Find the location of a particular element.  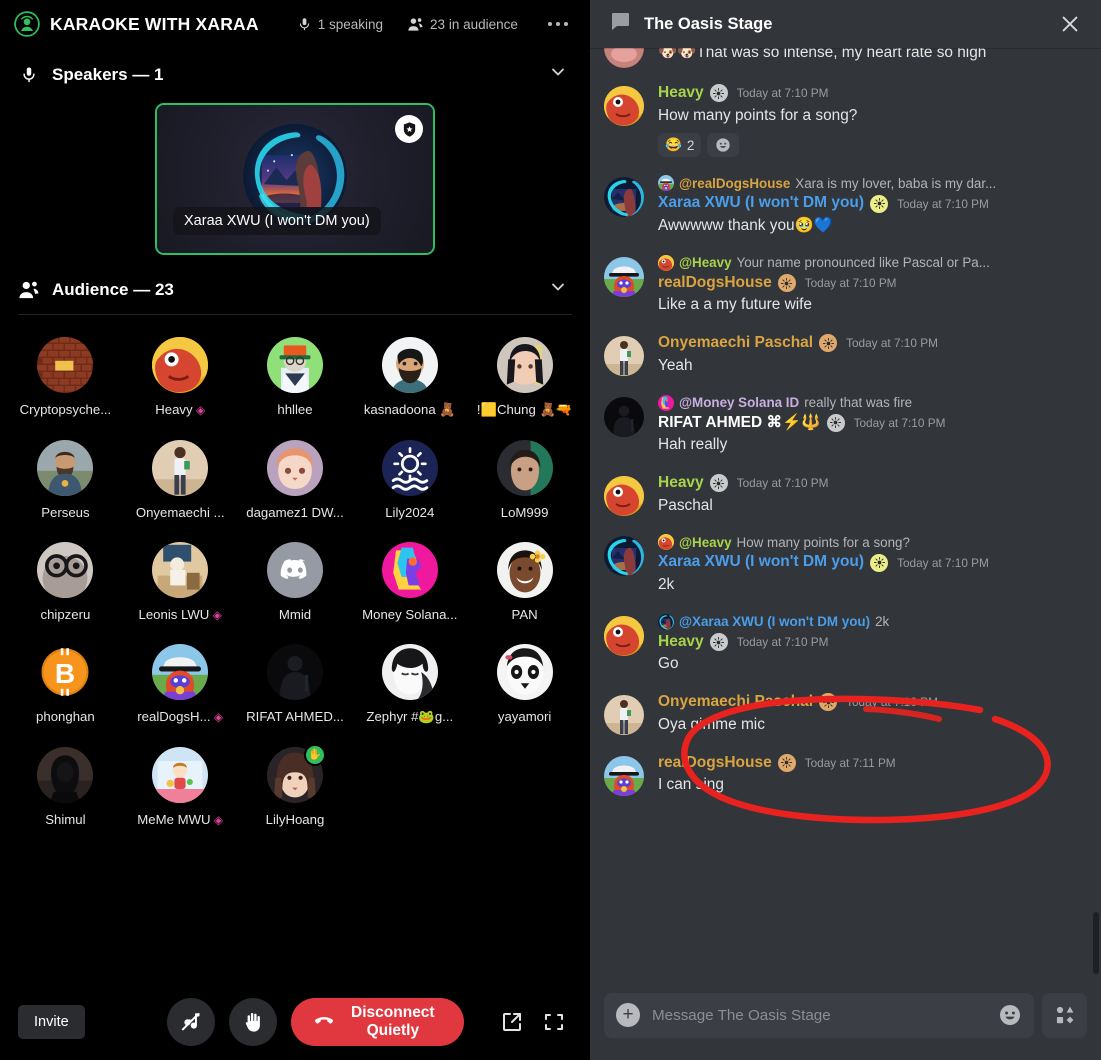

audience-member: chipzeru is located at coordinates (65, 583).